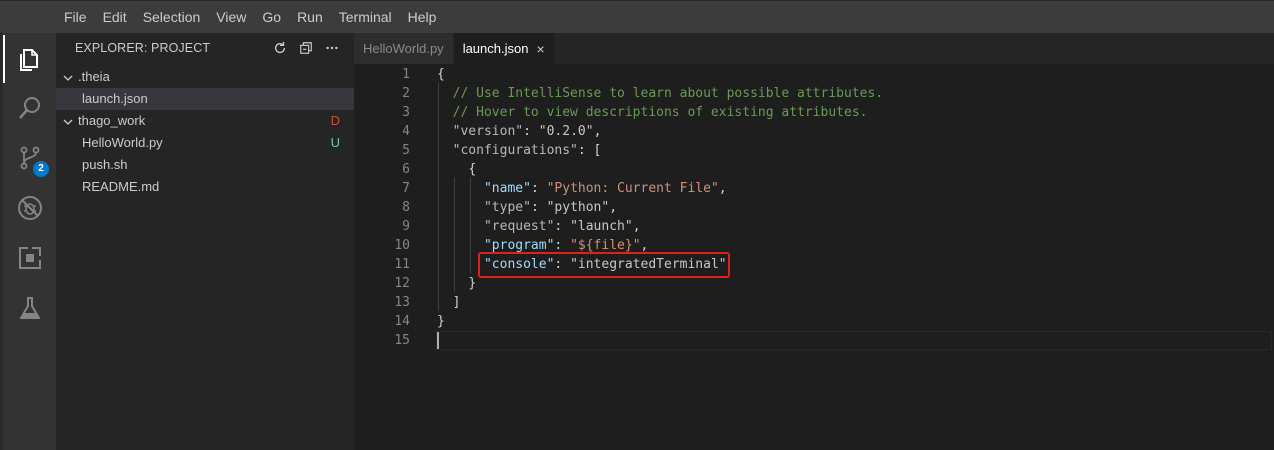 This screenshot has height=450, width=1274. Describe the element at coordinates (814, 74) in the screenshot. I see `code-line: 1 {` at that location.